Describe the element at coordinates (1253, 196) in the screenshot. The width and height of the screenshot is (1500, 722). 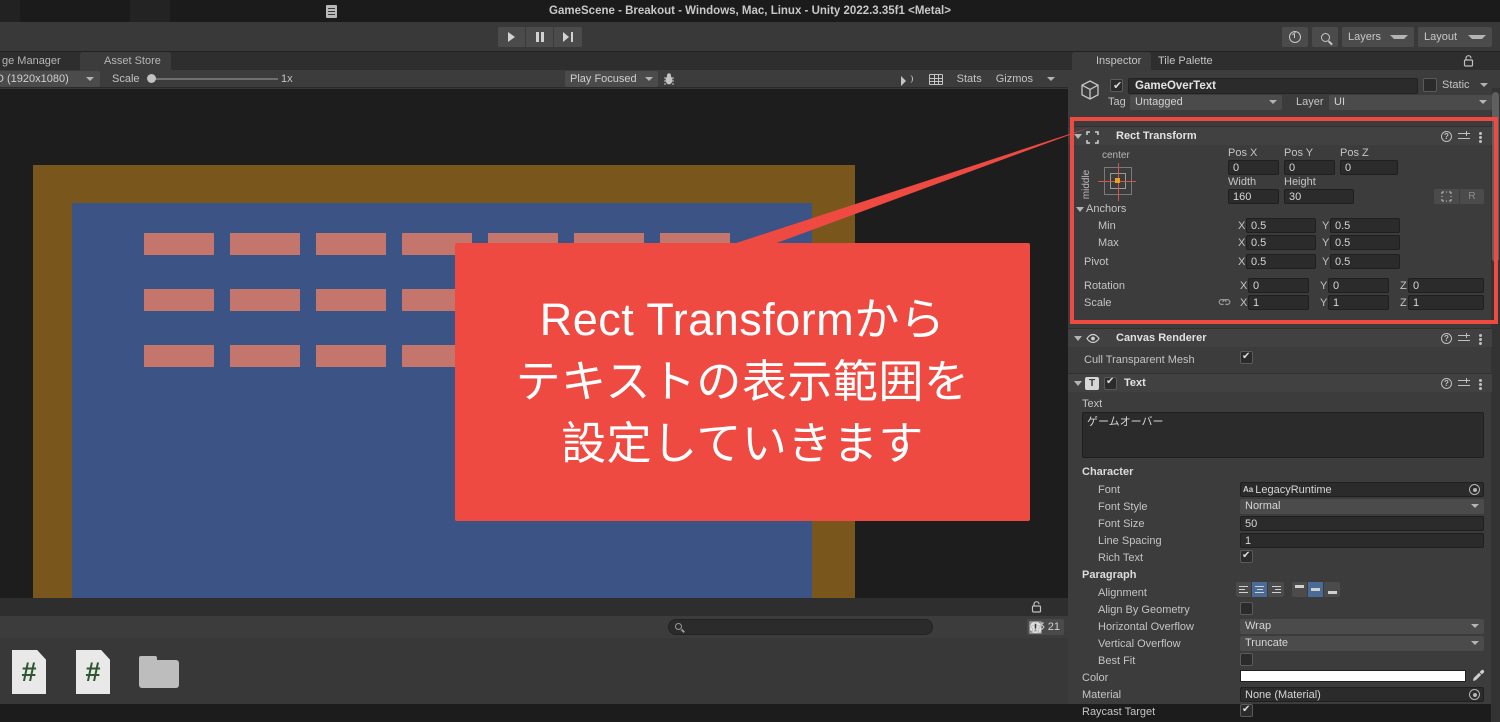
I see `width-field: 160` at that location.